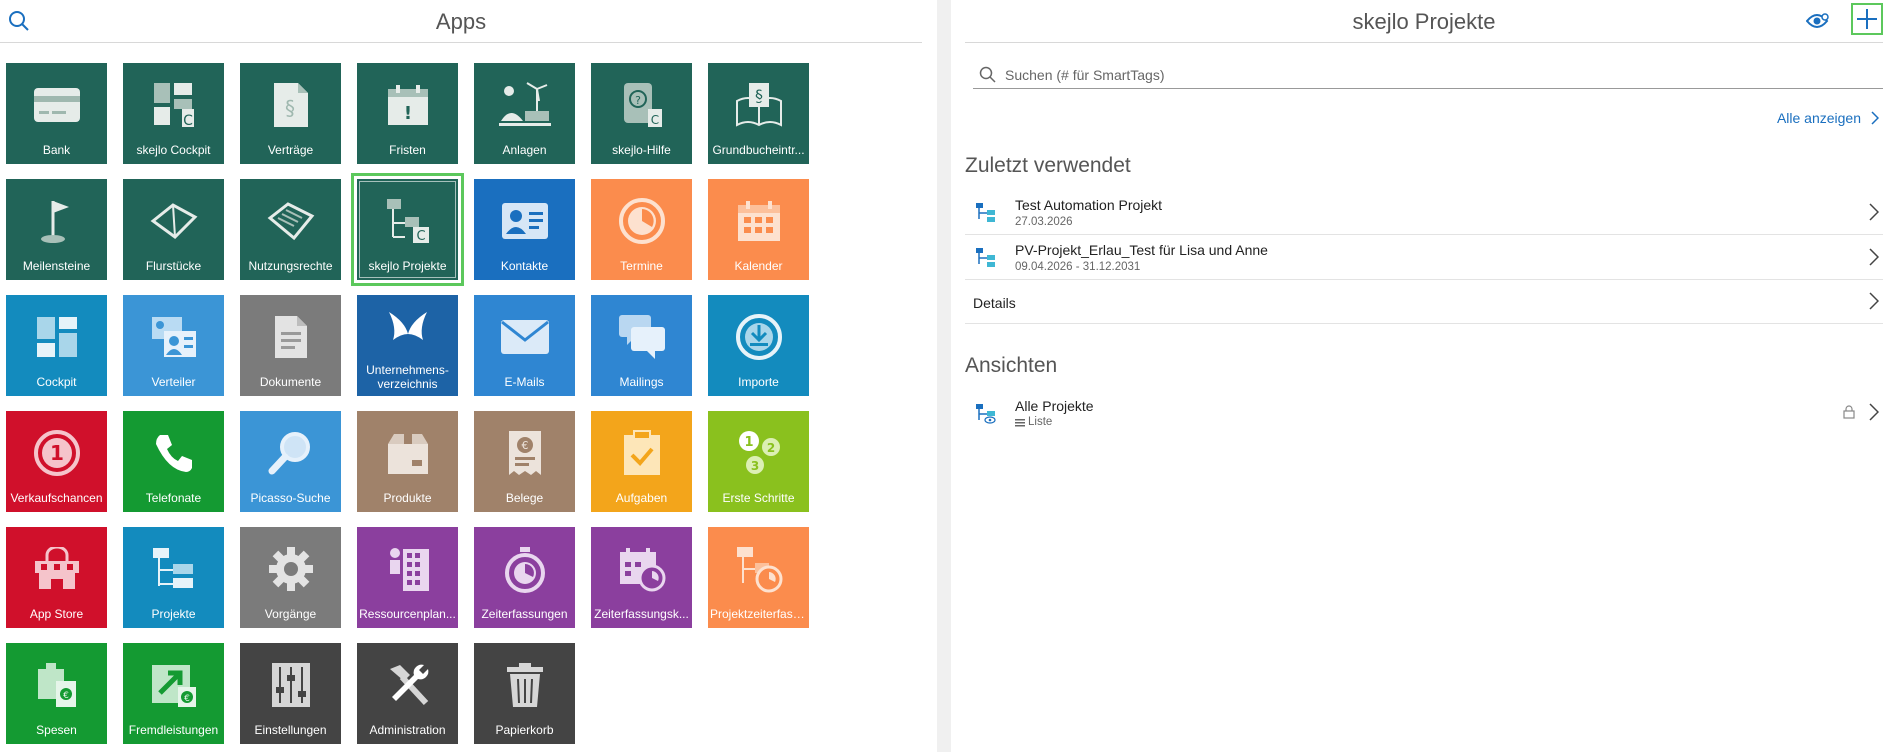  What do you see at coordinates (407, 113) in the screenshot?
I see `app-tile-fristen: ! Fristen` at bounding box center [407, 113].